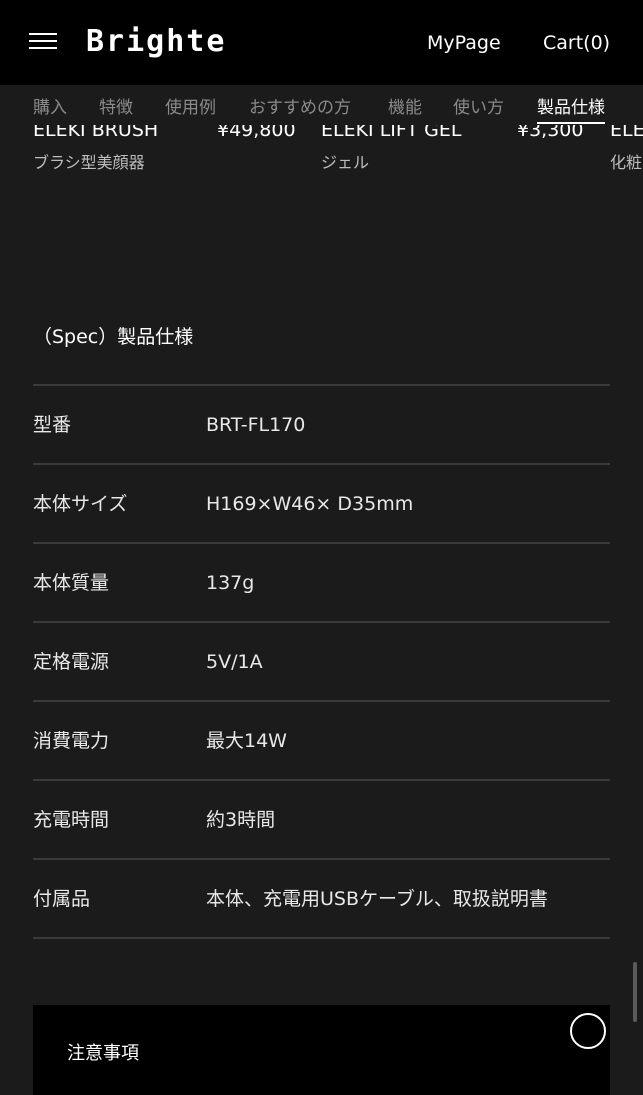 The height and width of the screenshot is (1095, 643). Describe the element at coordinates (321, 1050) in the screenshot. I see `notice-panel: 注意事項` at that location.